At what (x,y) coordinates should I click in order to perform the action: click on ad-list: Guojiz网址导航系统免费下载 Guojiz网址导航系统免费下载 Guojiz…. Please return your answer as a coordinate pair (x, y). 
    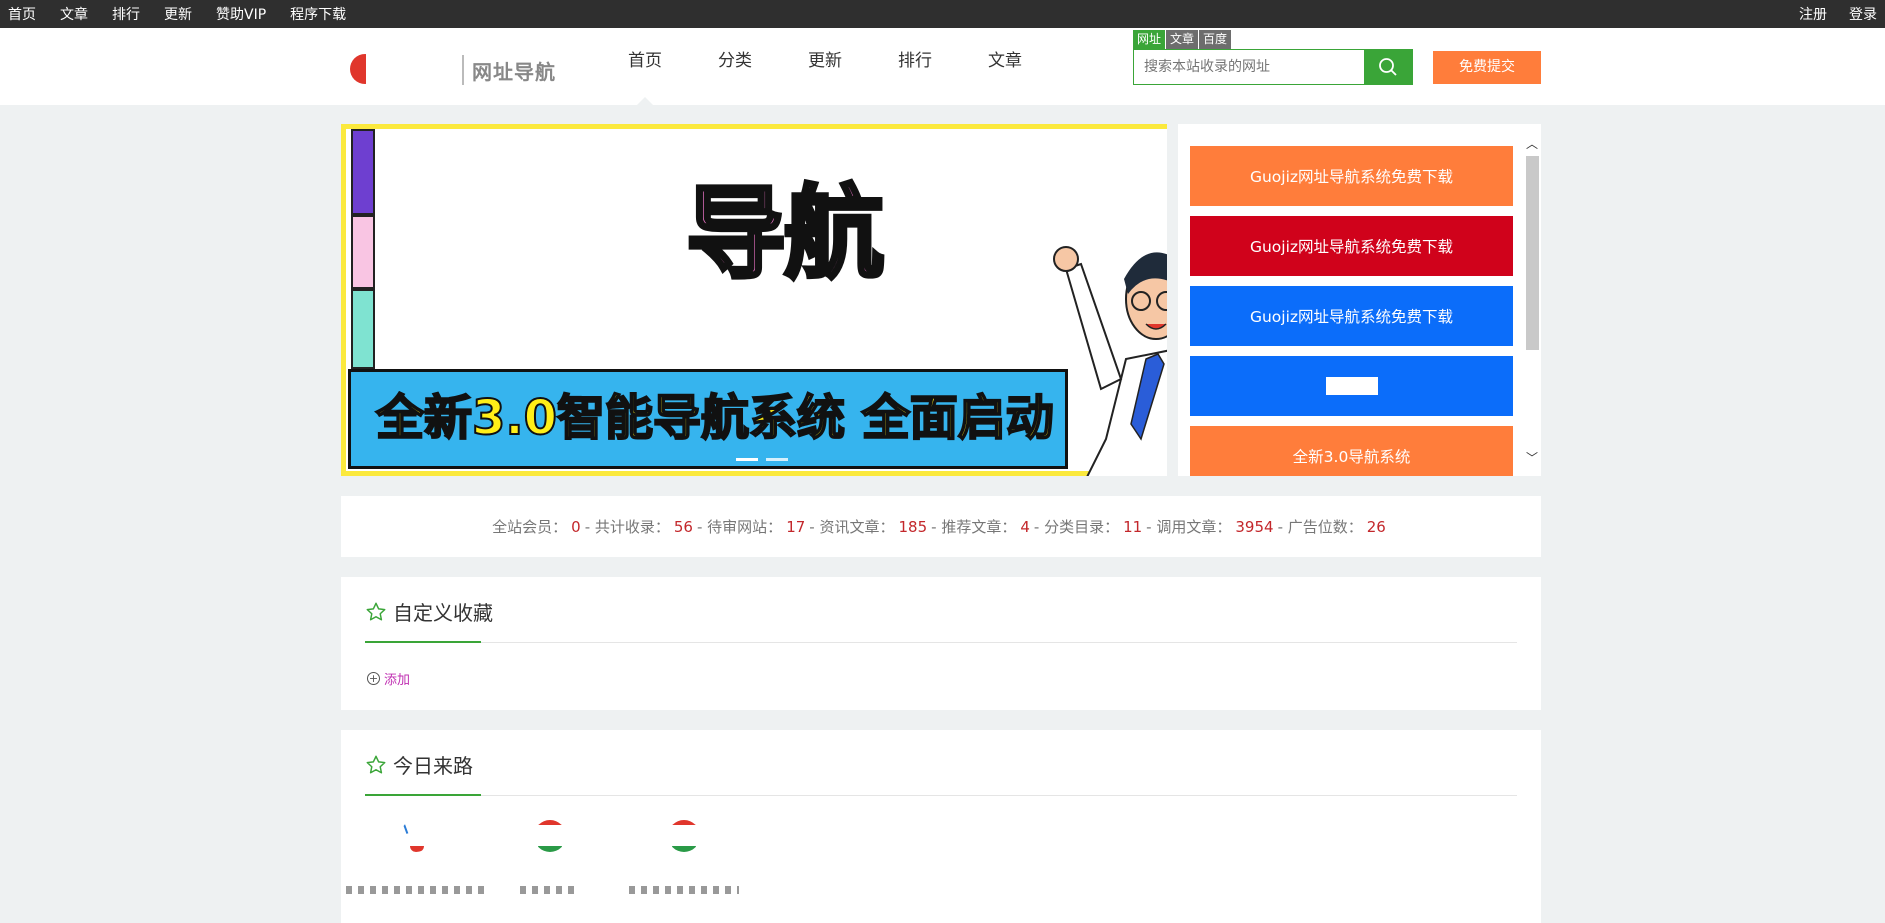
    Looking at the image, I should click on (1351, 311).